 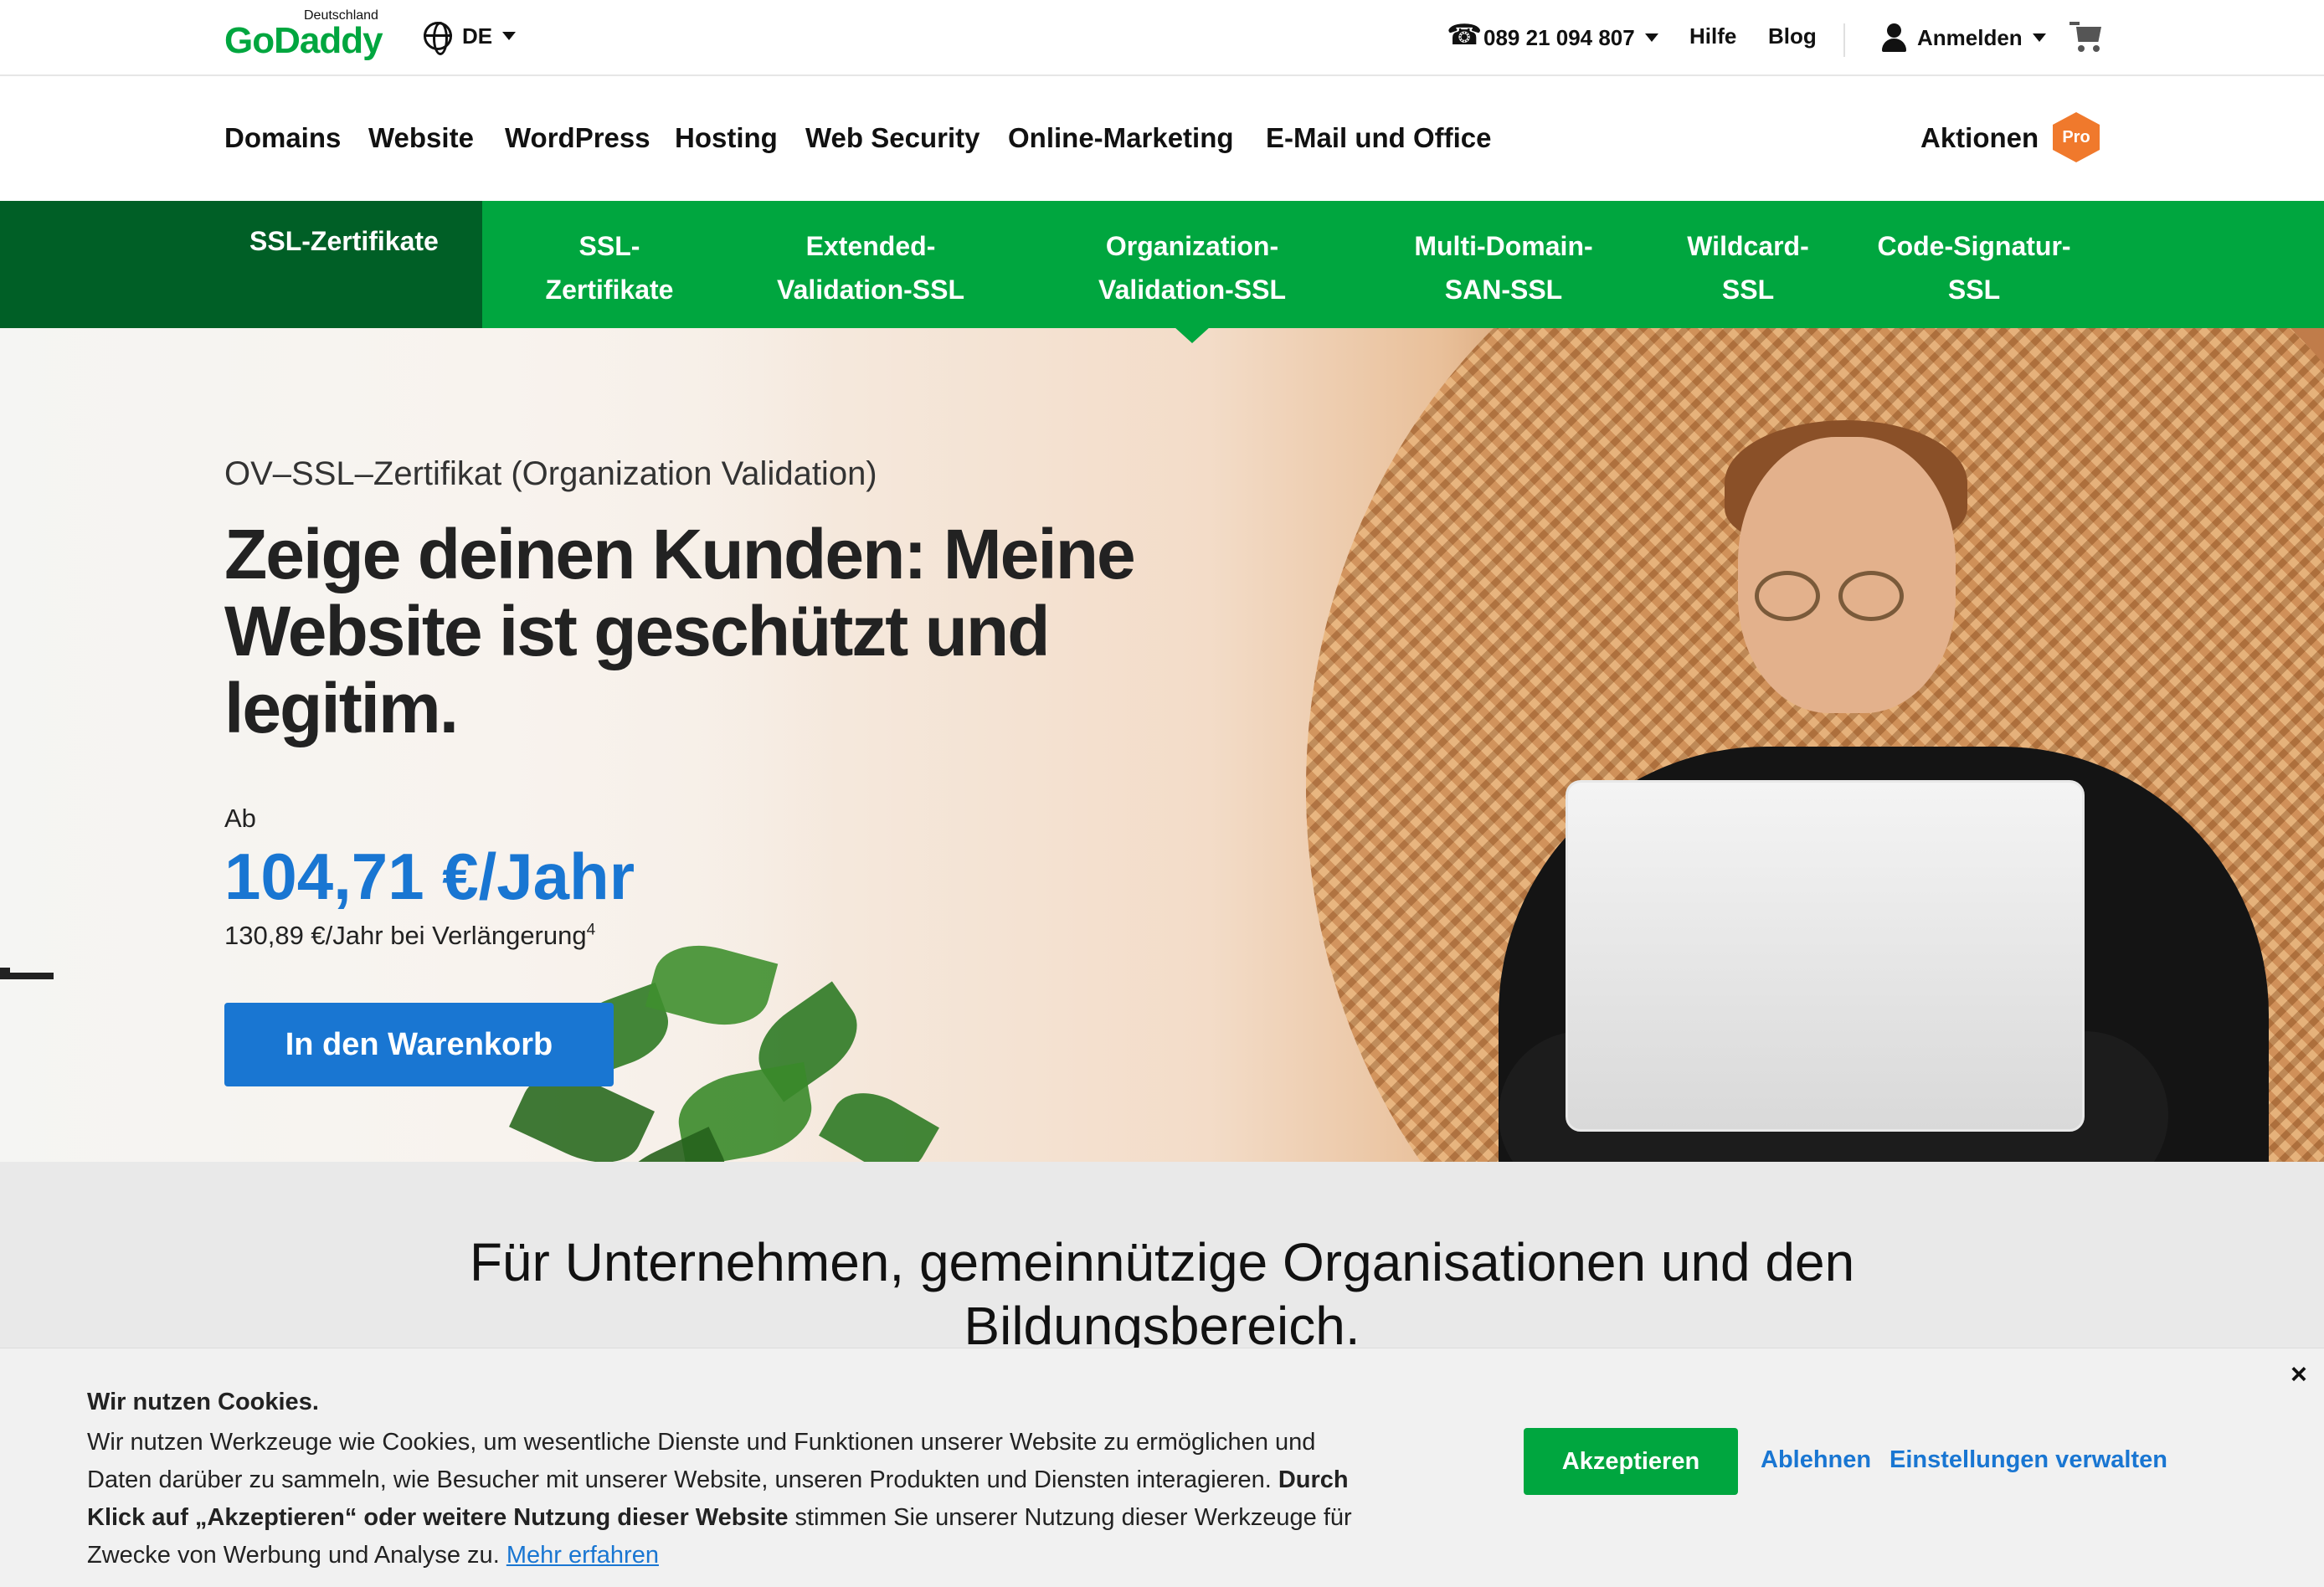 I want to click on help-label: Hilfe, so click(x=1713, y=36).